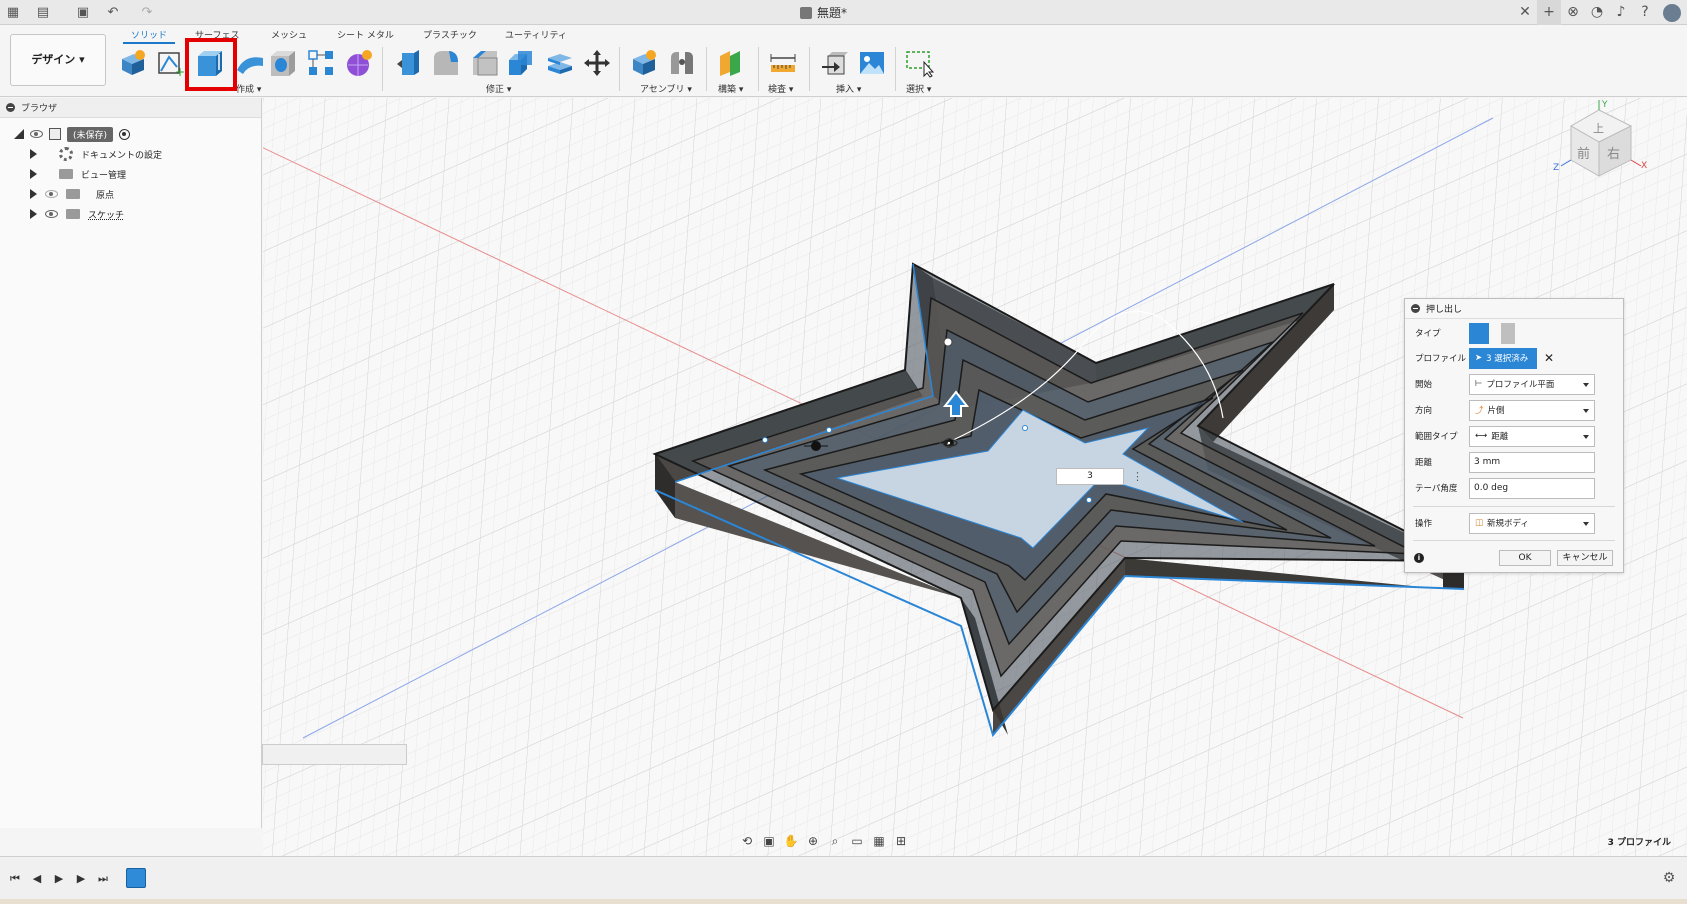 Image resolution: width=1687 pixels, height=904 pixels. I want to click on combine-icon, so click(560, 63).